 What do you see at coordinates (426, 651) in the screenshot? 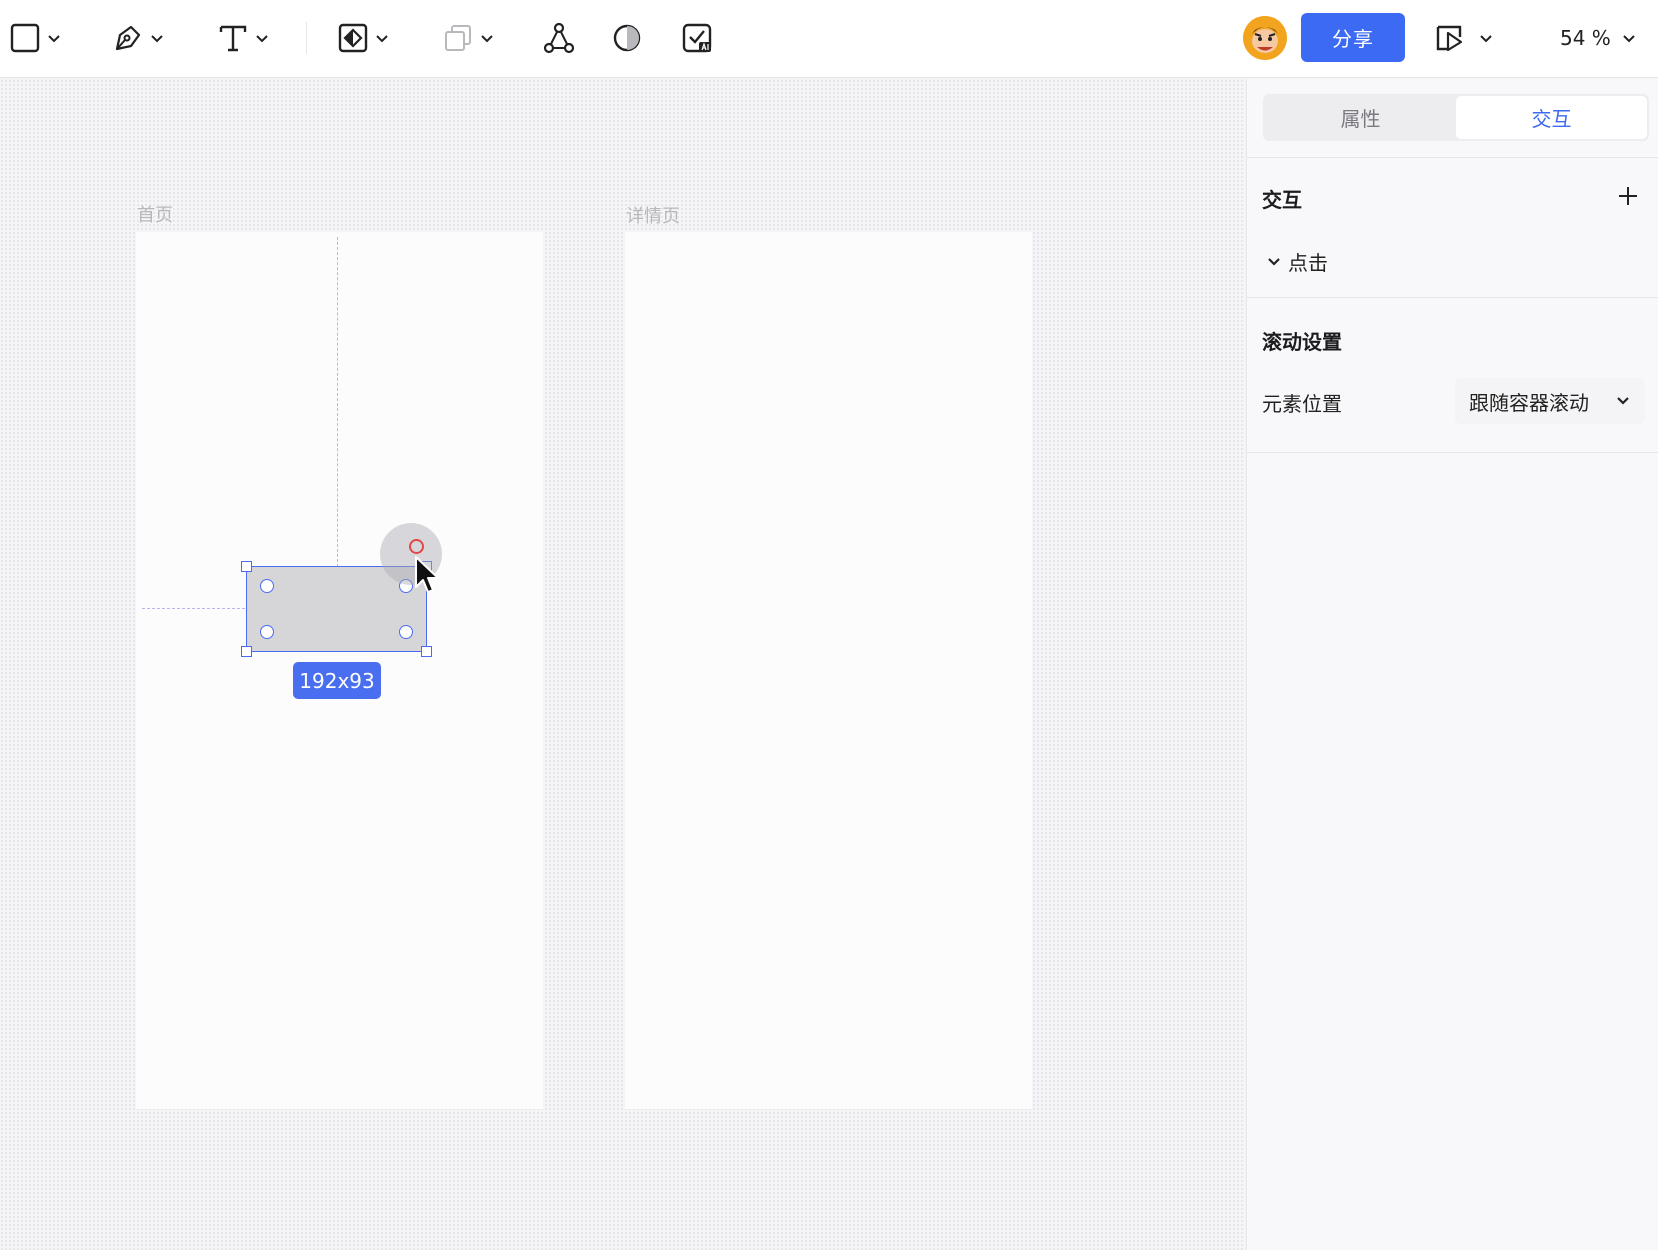
I see `resize-handle-bottom-right` at bounding box center [426, 651].